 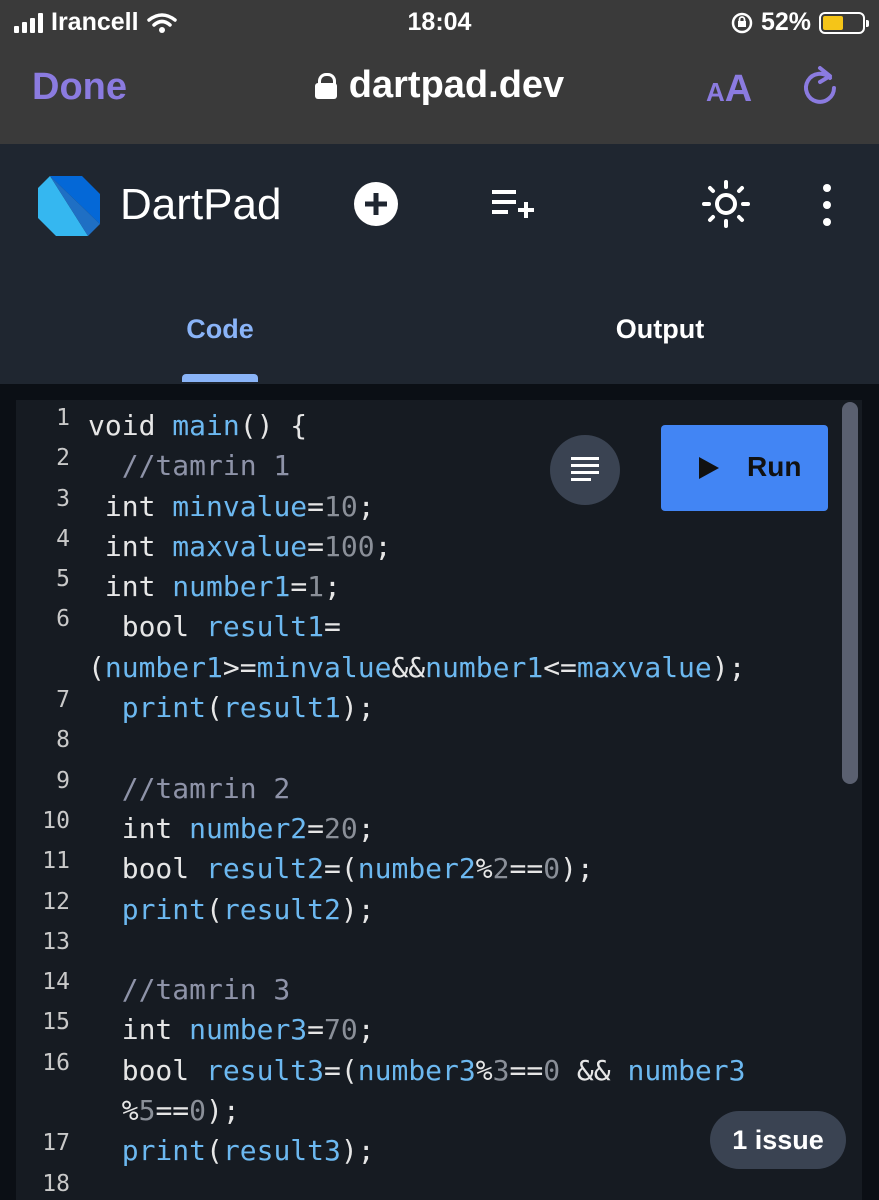 I want to click on code-text: int maxvalue=100;, so click(x=248, y=546).